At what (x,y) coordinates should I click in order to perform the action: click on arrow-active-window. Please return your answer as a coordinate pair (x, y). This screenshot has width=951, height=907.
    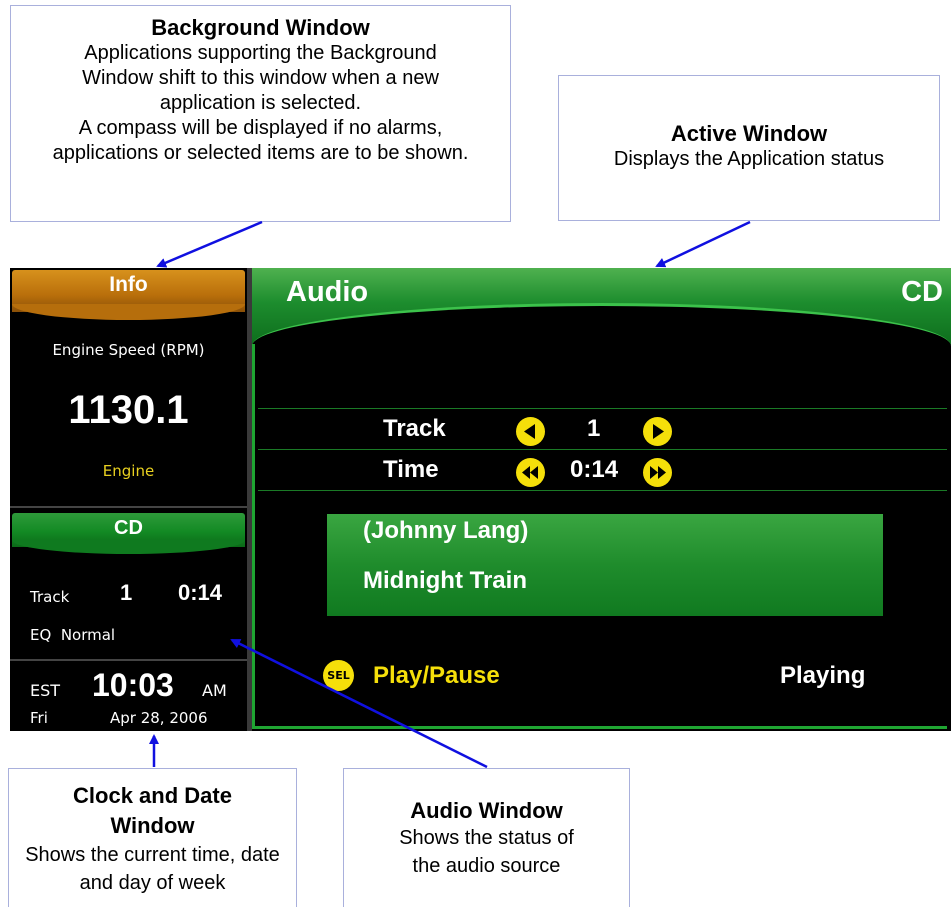
    Looking at the image, I should click on (703, 244).